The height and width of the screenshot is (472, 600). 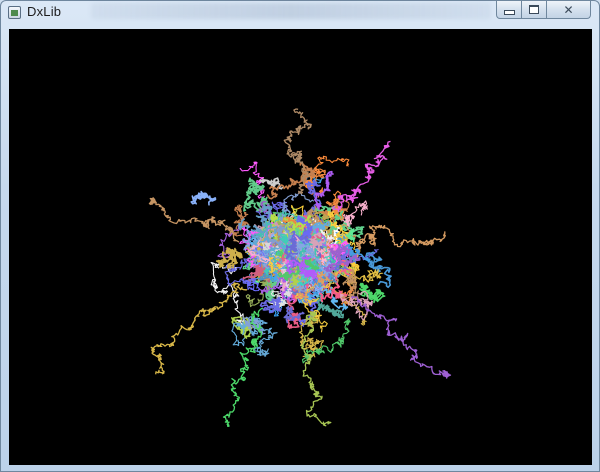 I want to click on maximize-icon, so click(x=534, y=9).